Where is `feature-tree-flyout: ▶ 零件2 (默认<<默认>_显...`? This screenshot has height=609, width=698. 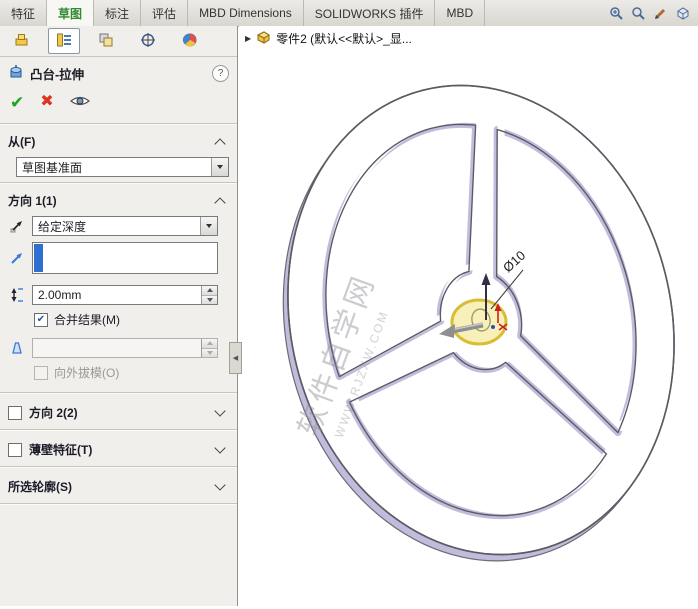
feature-tree-flyout: ▶ 零件2 (默认<<默认>_显... is located at coordinates (328, 38).